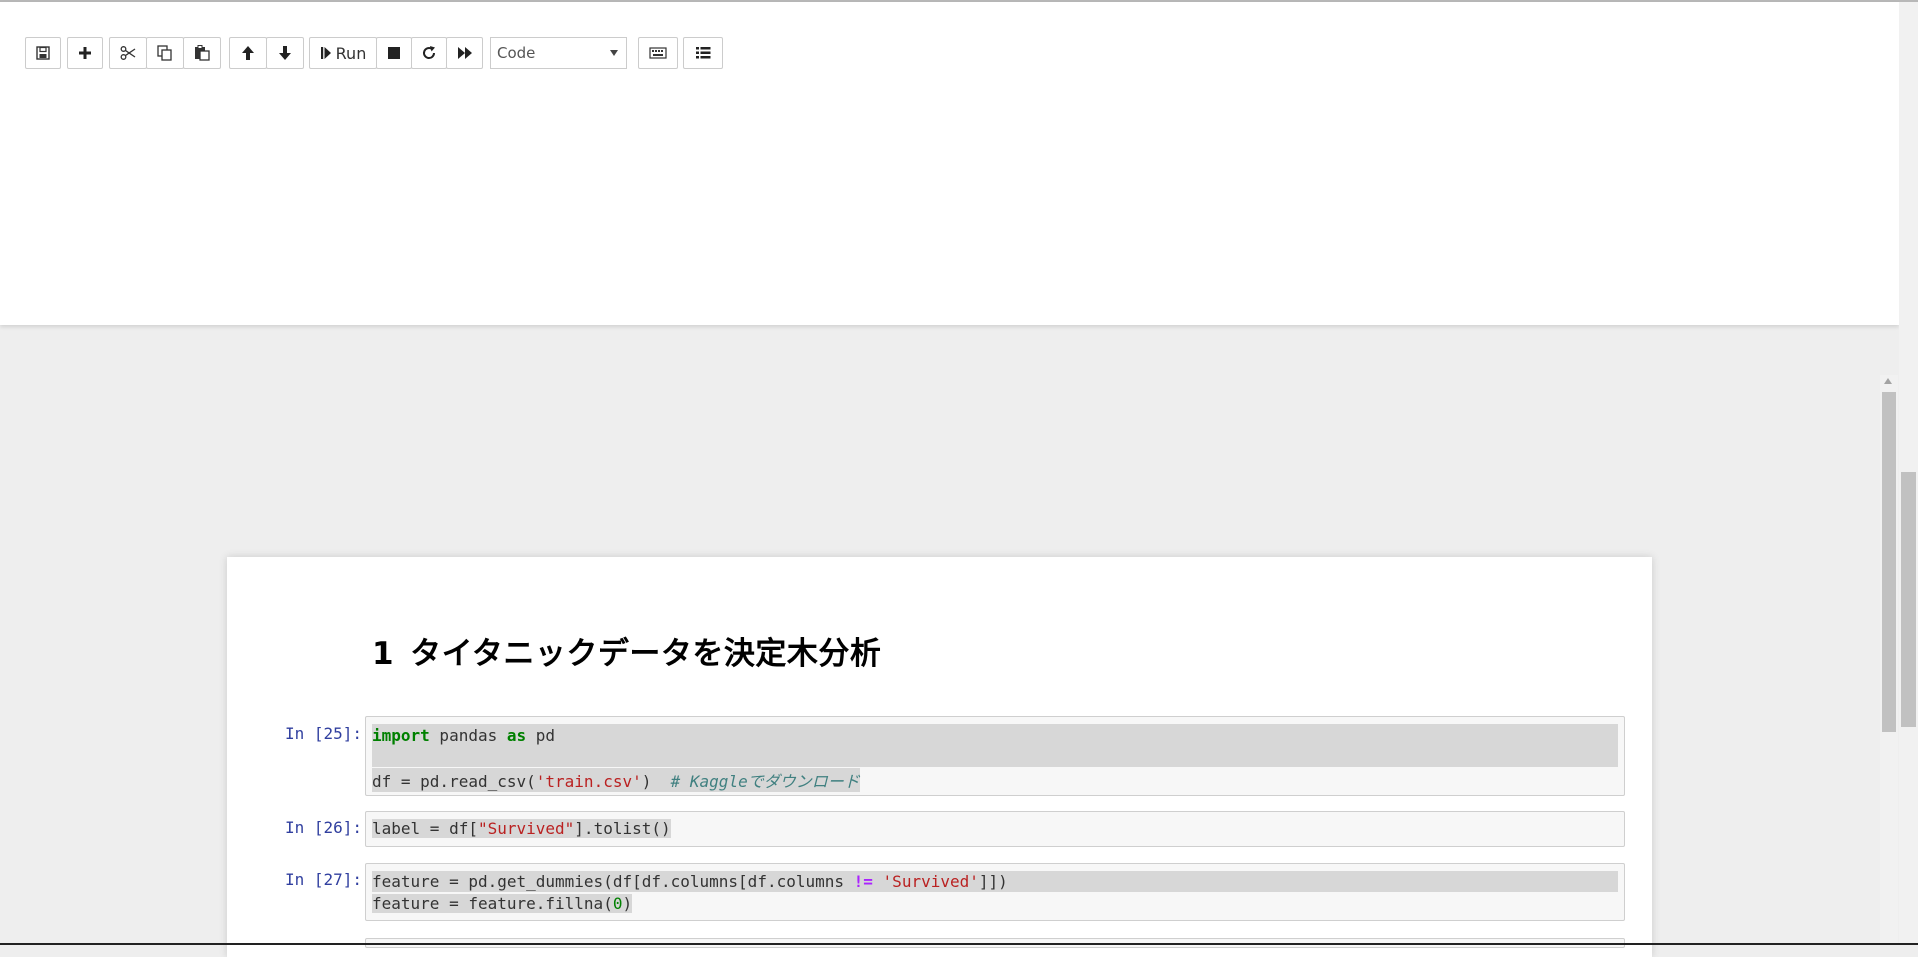 The height and width of the screenshot is (957, 1918). I want to click on list-icon, so click(703, 53).